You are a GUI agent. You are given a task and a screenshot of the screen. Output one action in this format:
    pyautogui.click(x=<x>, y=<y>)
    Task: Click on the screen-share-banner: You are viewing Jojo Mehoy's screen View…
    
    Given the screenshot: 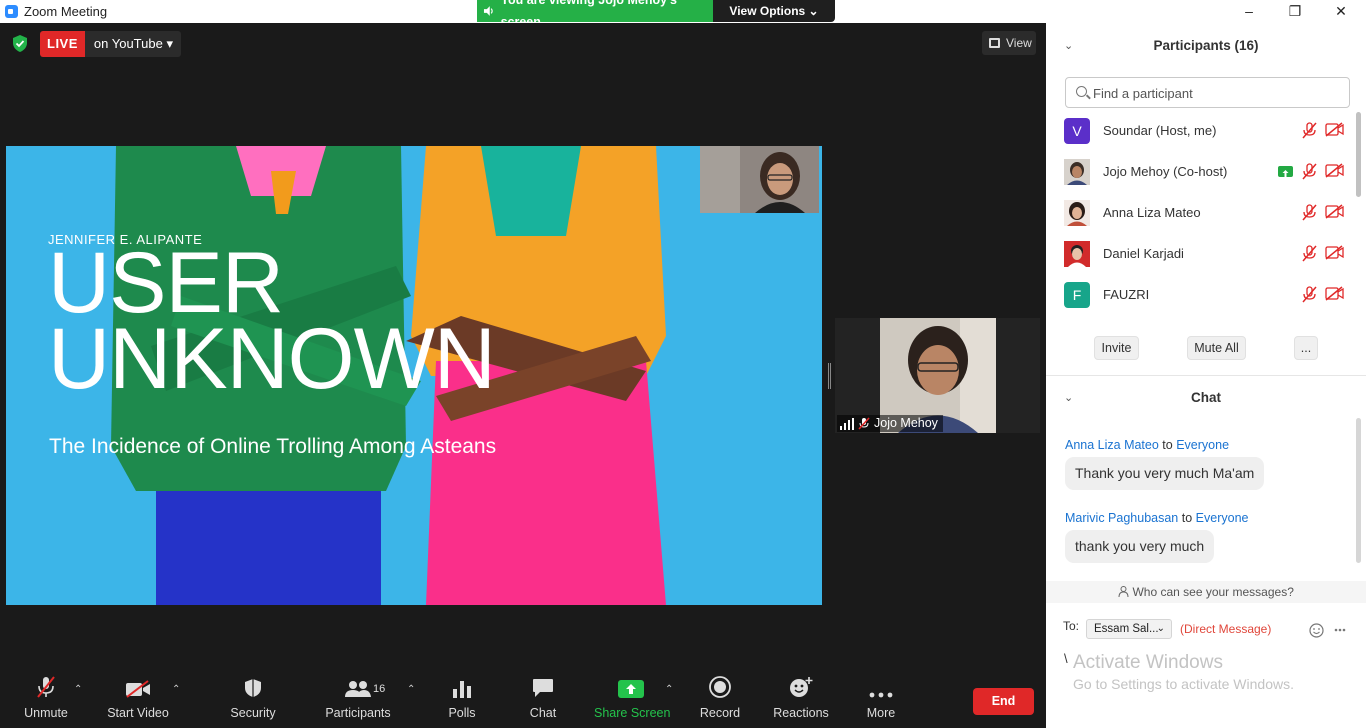 What is the action you would take?
    pyautogui.click(x=656, y=14)
    